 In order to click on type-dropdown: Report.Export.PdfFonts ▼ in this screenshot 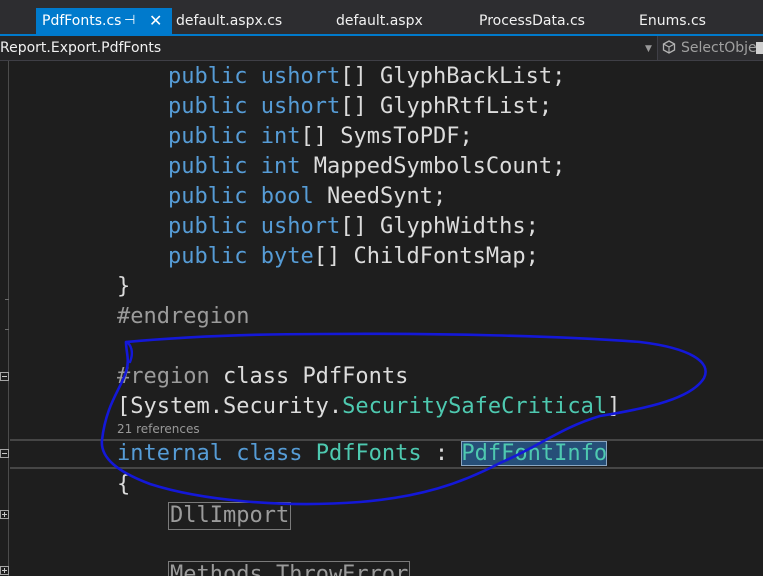, I will do `click(328, 48)`.